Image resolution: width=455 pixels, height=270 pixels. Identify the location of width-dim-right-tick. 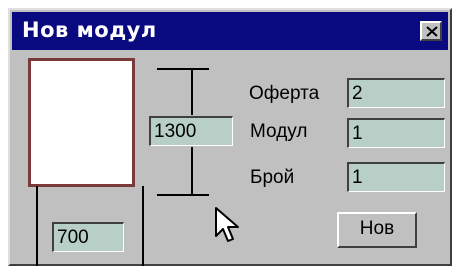
(143, 226).